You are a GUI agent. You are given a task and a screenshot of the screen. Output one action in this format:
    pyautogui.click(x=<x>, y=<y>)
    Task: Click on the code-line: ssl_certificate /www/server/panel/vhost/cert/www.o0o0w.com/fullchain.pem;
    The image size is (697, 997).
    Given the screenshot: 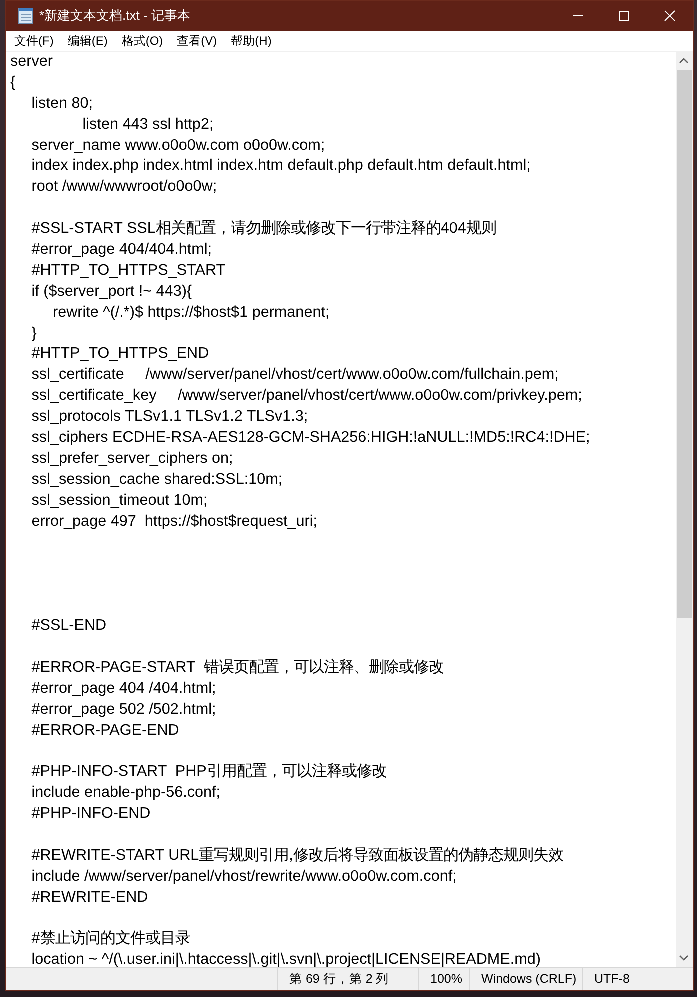 What is the action you would take?
    pyautogui.click(x=294, y=375)
    